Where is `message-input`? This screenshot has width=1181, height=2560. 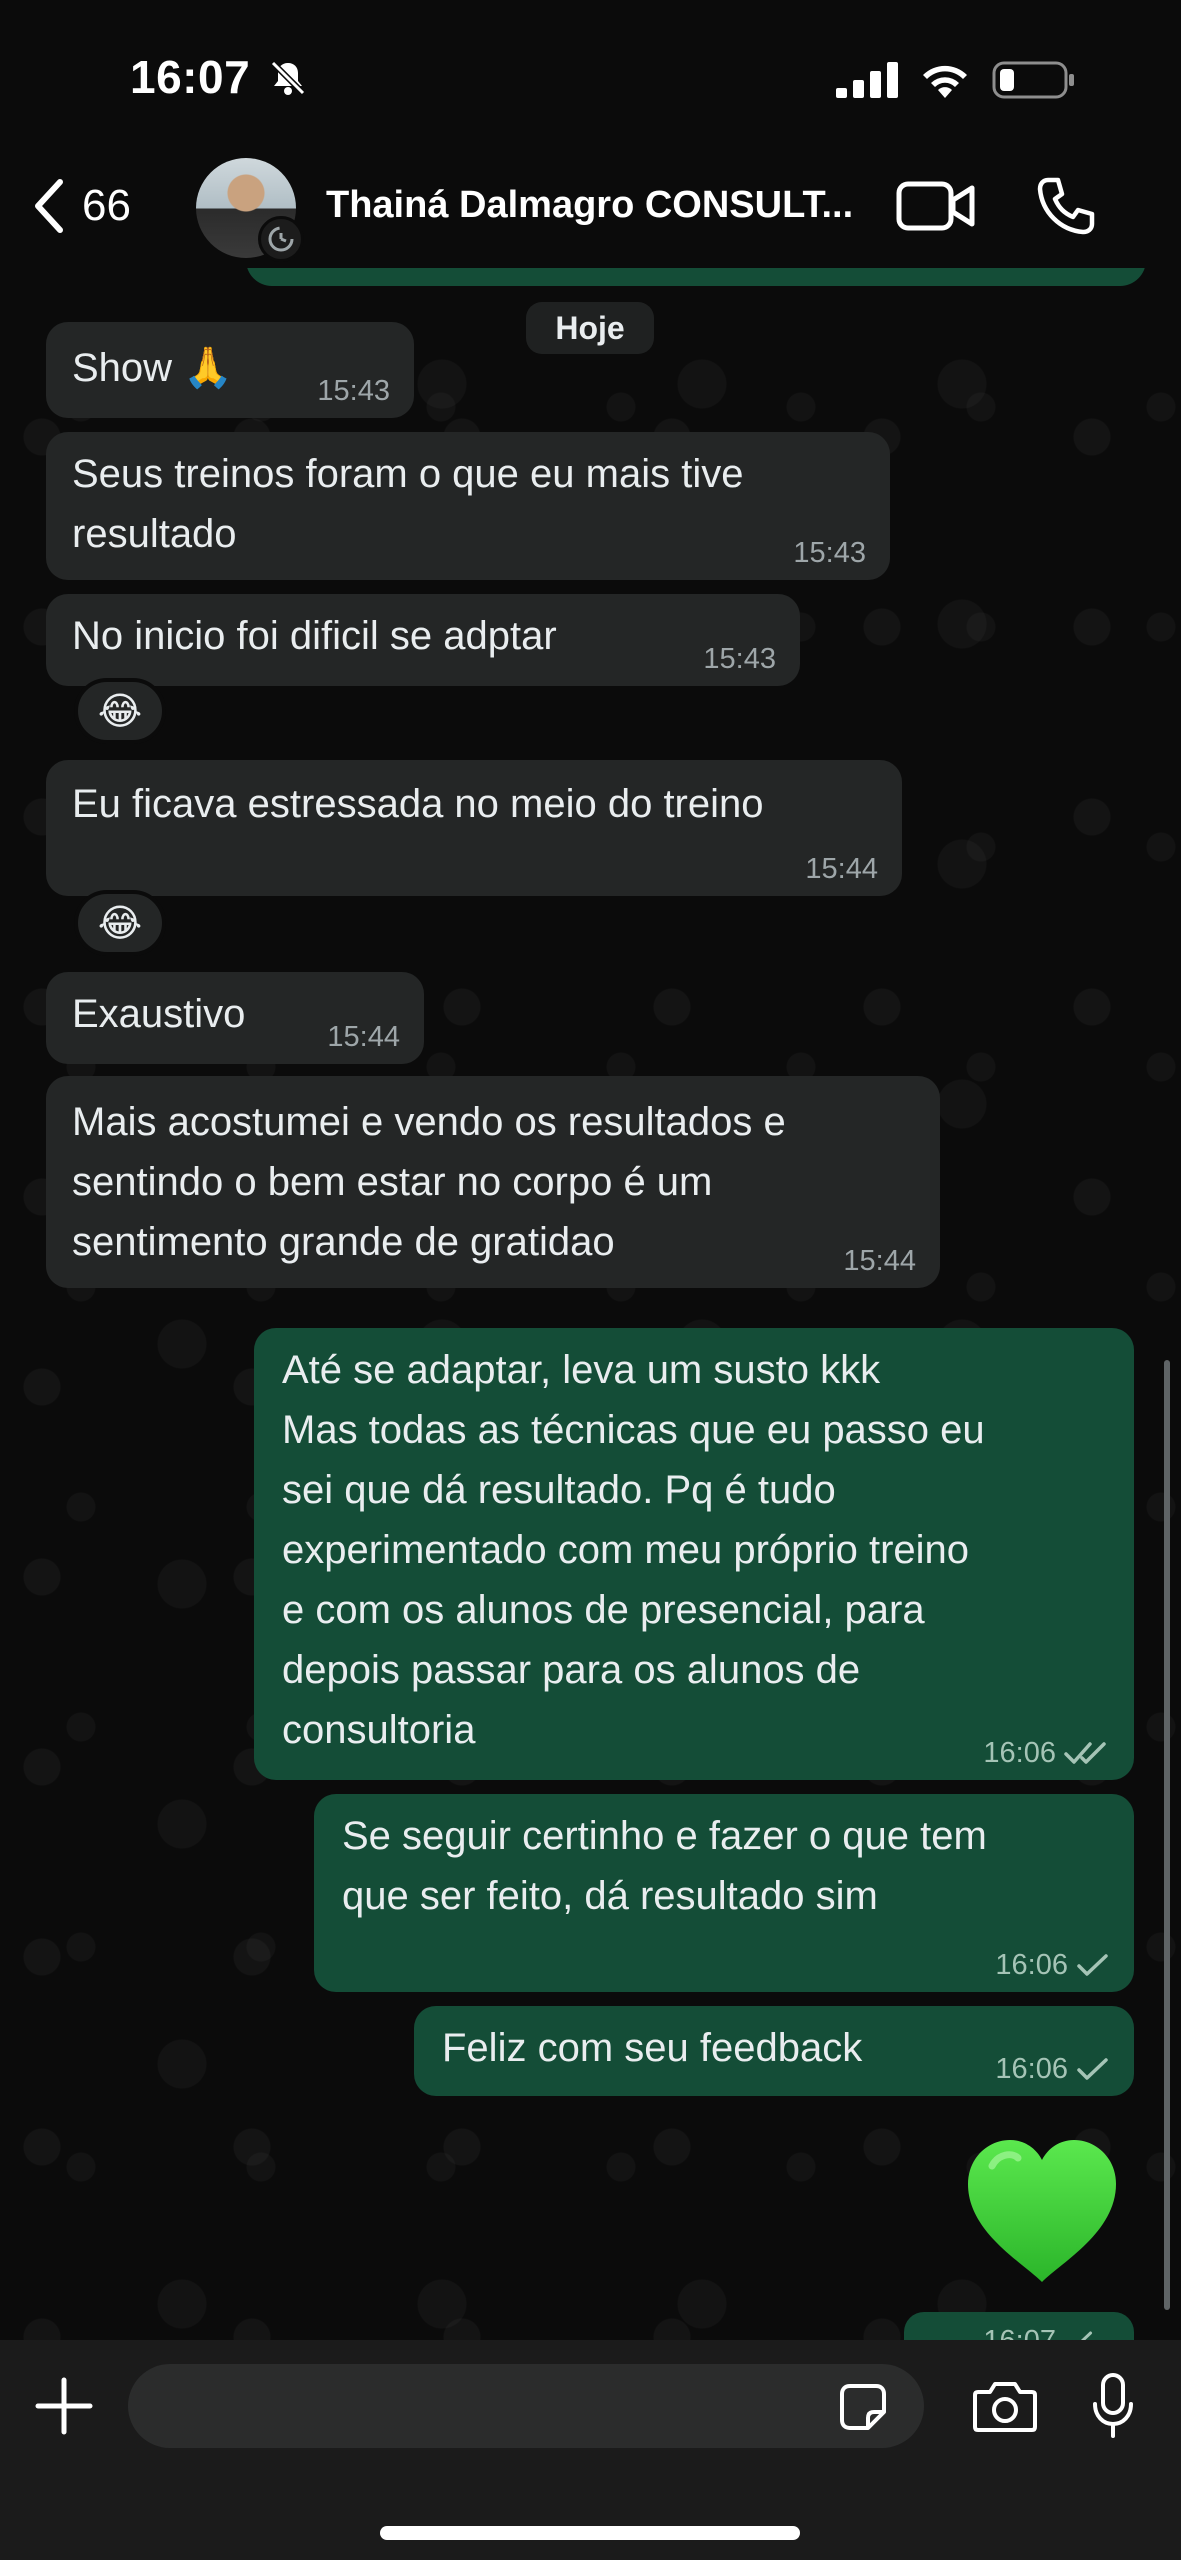
message-input is located at coordinates (526, 2406).